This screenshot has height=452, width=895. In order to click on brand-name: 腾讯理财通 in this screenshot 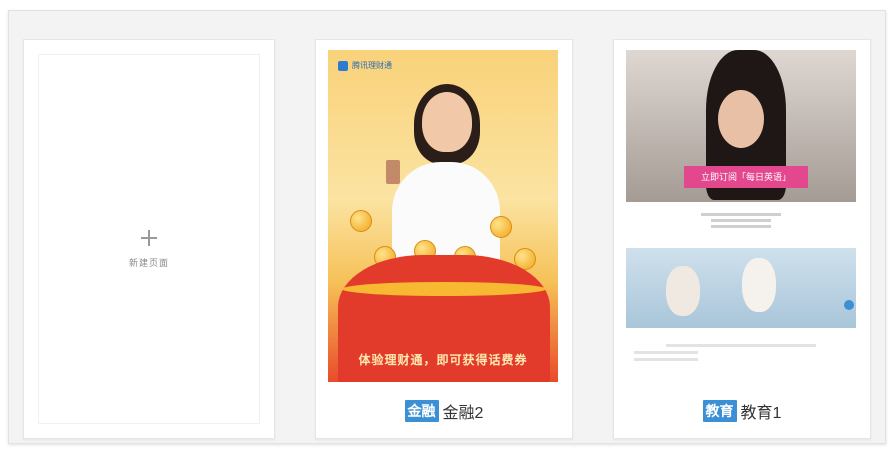, I will do `click(372, 65)`.